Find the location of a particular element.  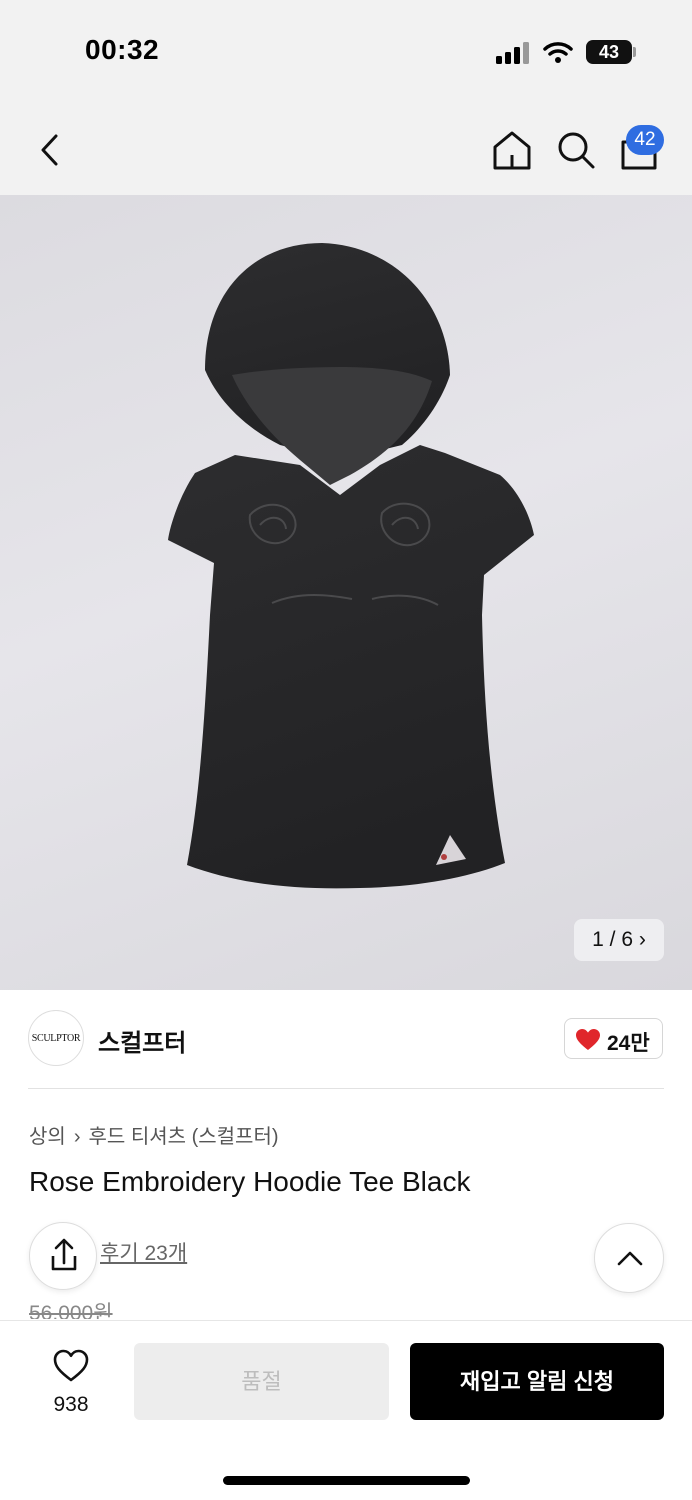

top-navigation is located at coordinates (346, 147).